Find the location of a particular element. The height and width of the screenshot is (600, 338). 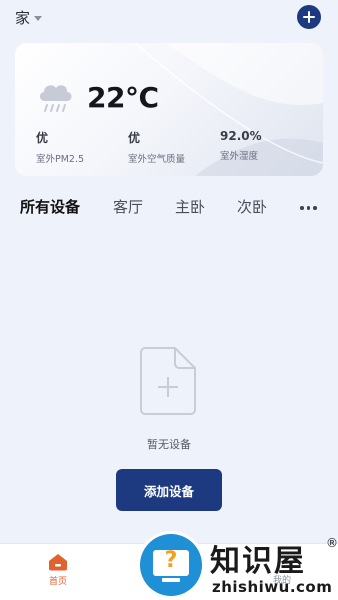

nav-home-label: 首页 is located at coordinates (57, 582).